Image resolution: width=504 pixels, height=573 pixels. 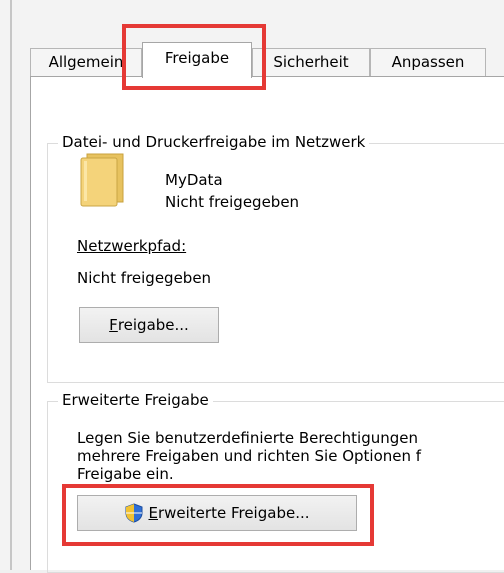 What do you see at coordinates (144, 278) in the screenshot?
I see `network-path-value: Nicht freigegeben` at bounding box center [144, 278].